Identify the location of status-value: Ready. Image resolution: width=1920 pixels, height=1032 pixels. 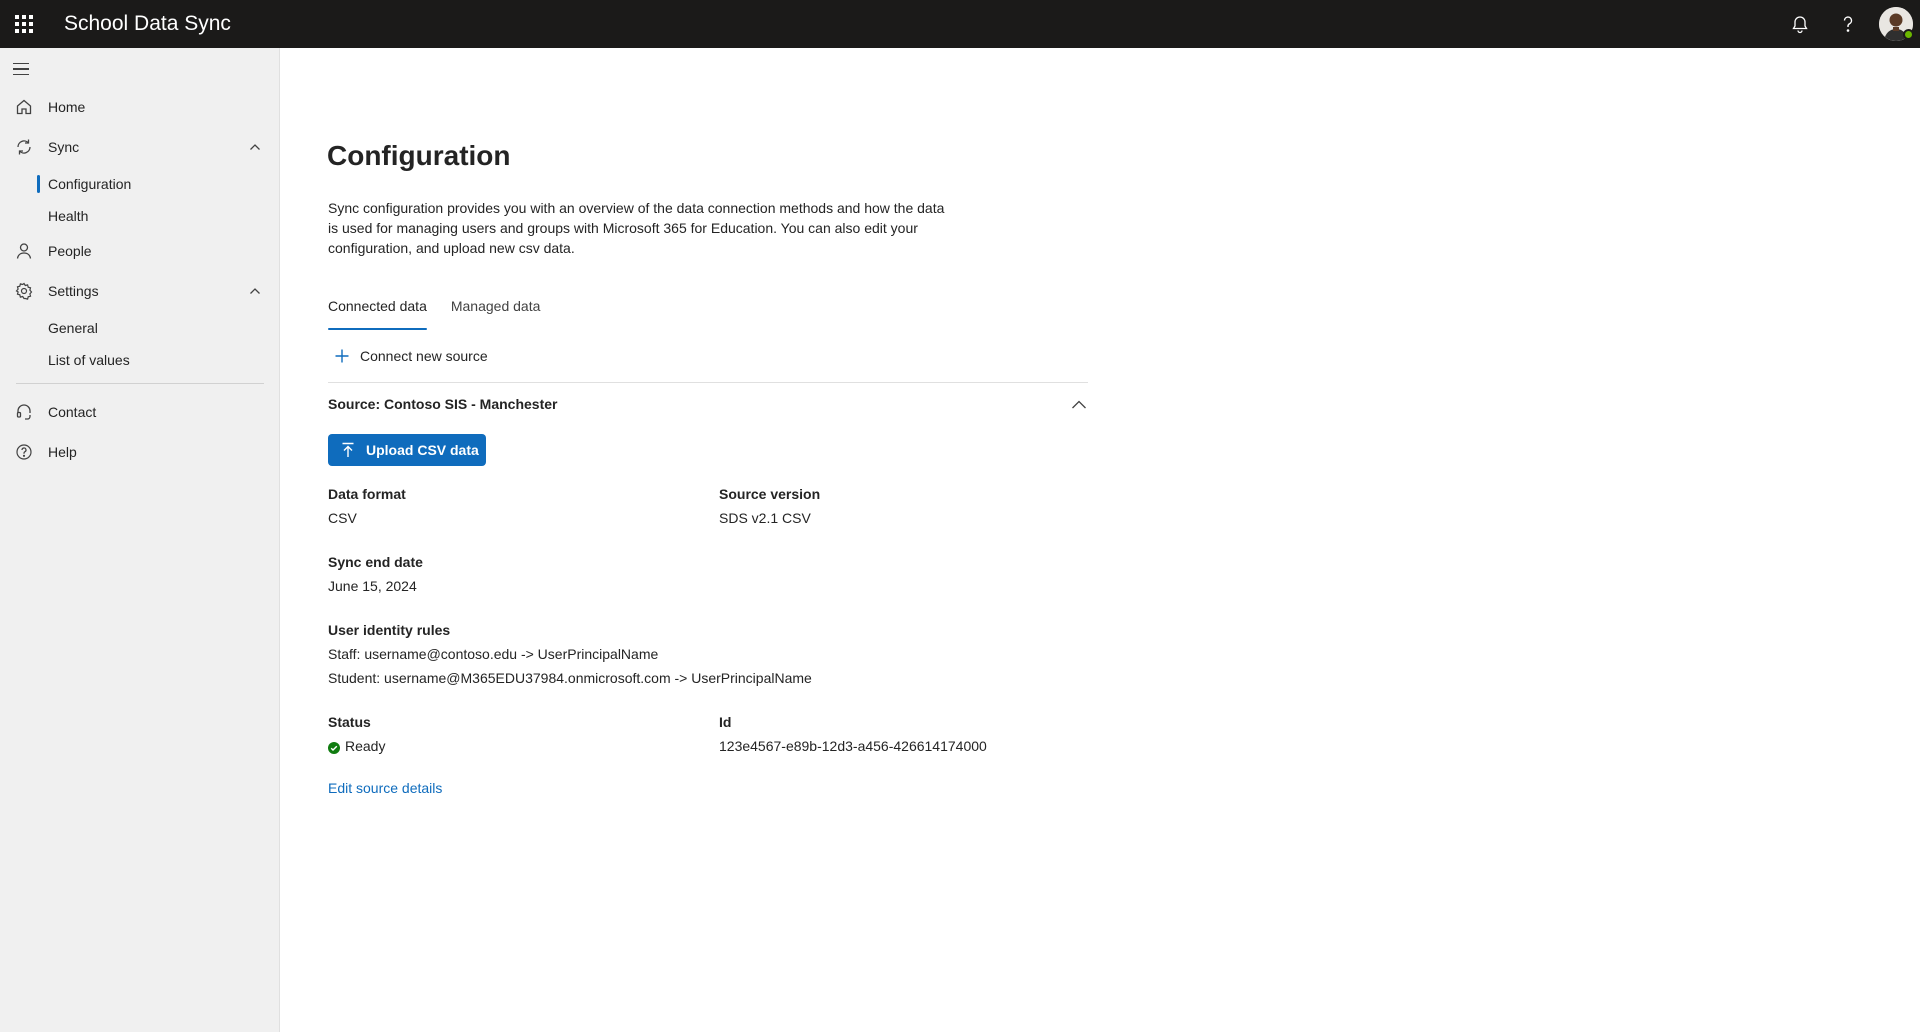
(356, 746).